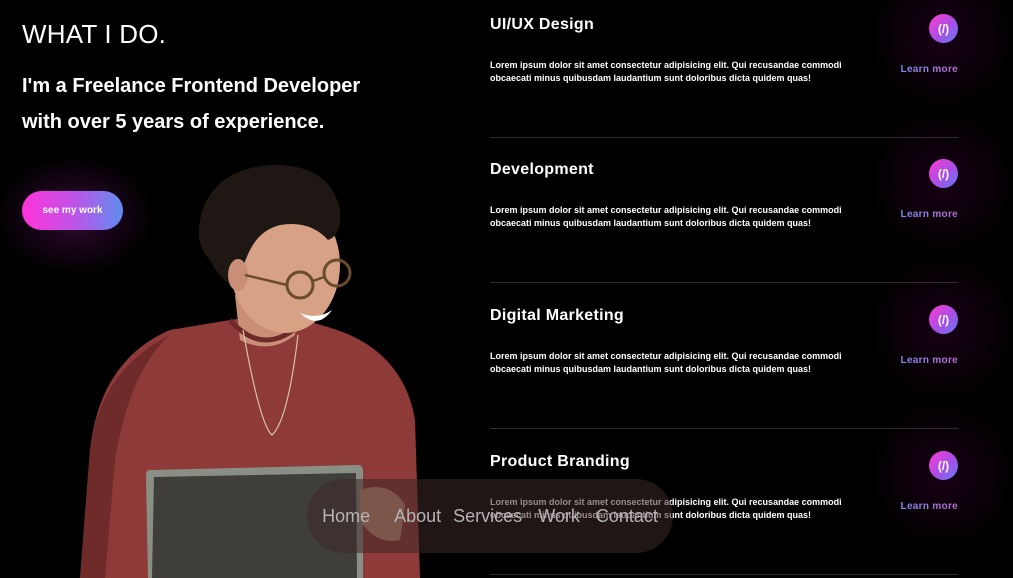  I want to click on nav-contact: Contact, so click(625, 516).